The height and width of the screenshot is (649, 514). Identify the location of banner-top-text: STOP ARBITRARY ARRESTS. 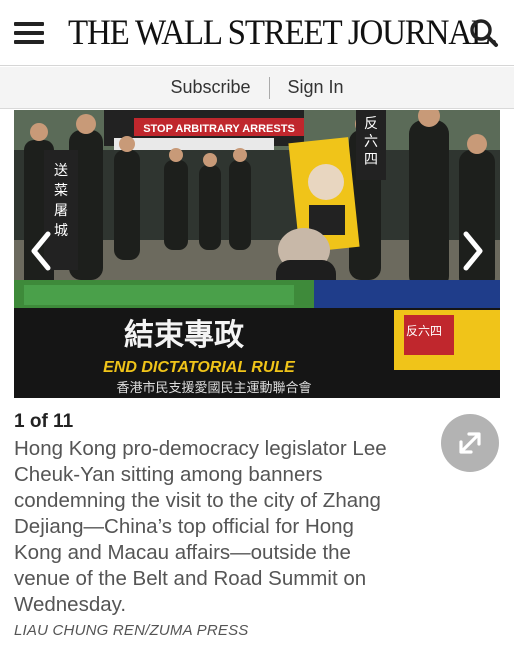
(219, 129).